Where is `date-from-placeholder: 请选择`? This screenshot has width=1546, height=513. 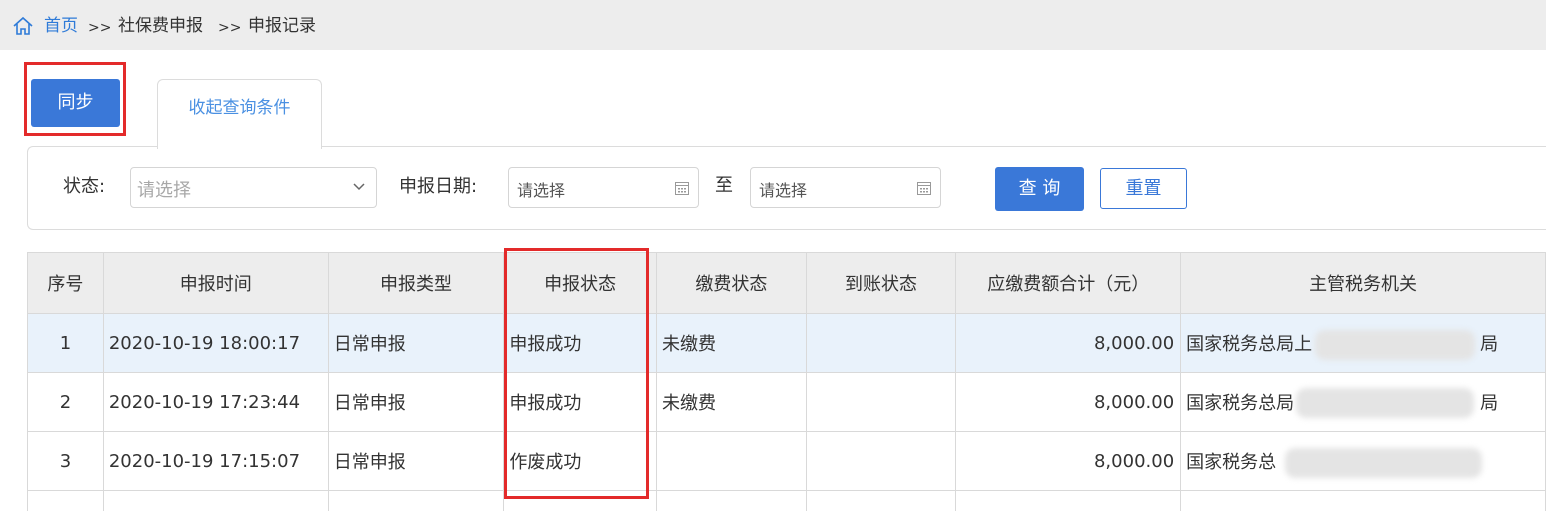
date-from-placeholder: 请选择 is located at coordinates (541, 190).